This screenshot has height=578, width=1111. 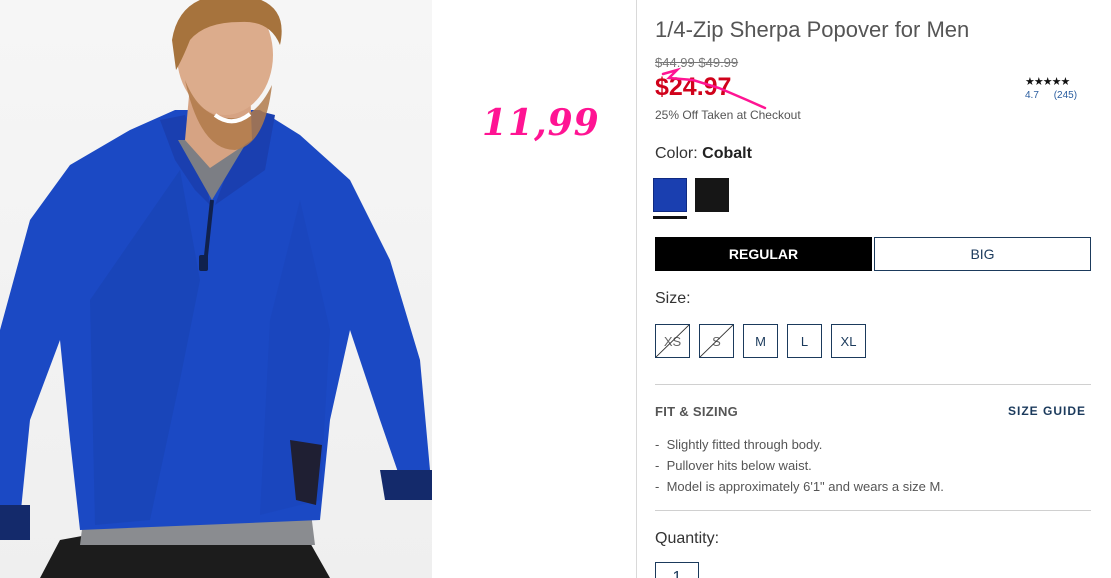 I want to click on fit-option-regular: REGULAR, so click(x=763, y=254).